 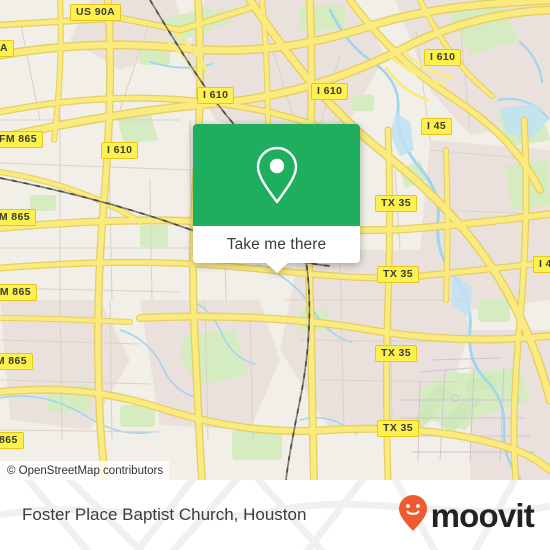 I want to click on osm-attribution-text: © OpenStreetMap contributors, so click(x=85, y=470).